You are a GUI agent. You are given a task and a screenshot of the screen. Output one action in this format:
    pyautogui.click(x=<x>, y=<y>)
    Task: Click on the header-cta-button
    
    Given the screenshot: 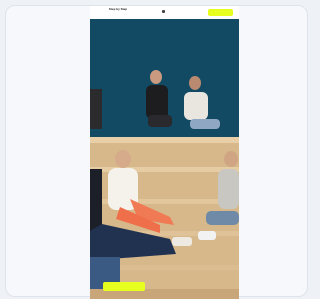 What is the action you would take?
    pyautogui.click(x=220, y=12)
    